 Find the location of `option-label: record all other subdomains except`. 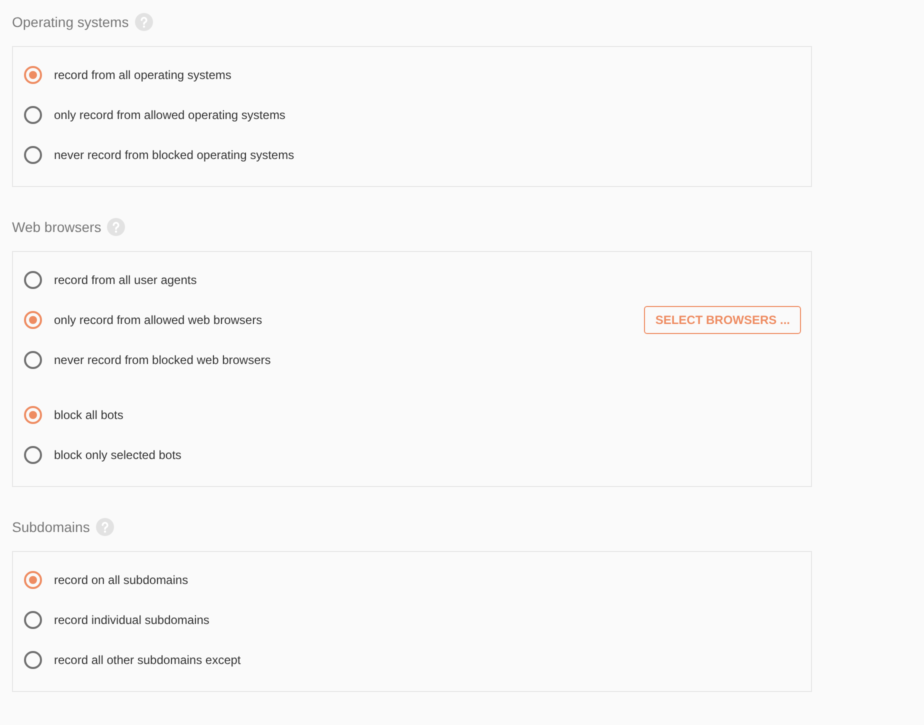

option-label: record all other subdomains except is located at coordinates (147, 660).